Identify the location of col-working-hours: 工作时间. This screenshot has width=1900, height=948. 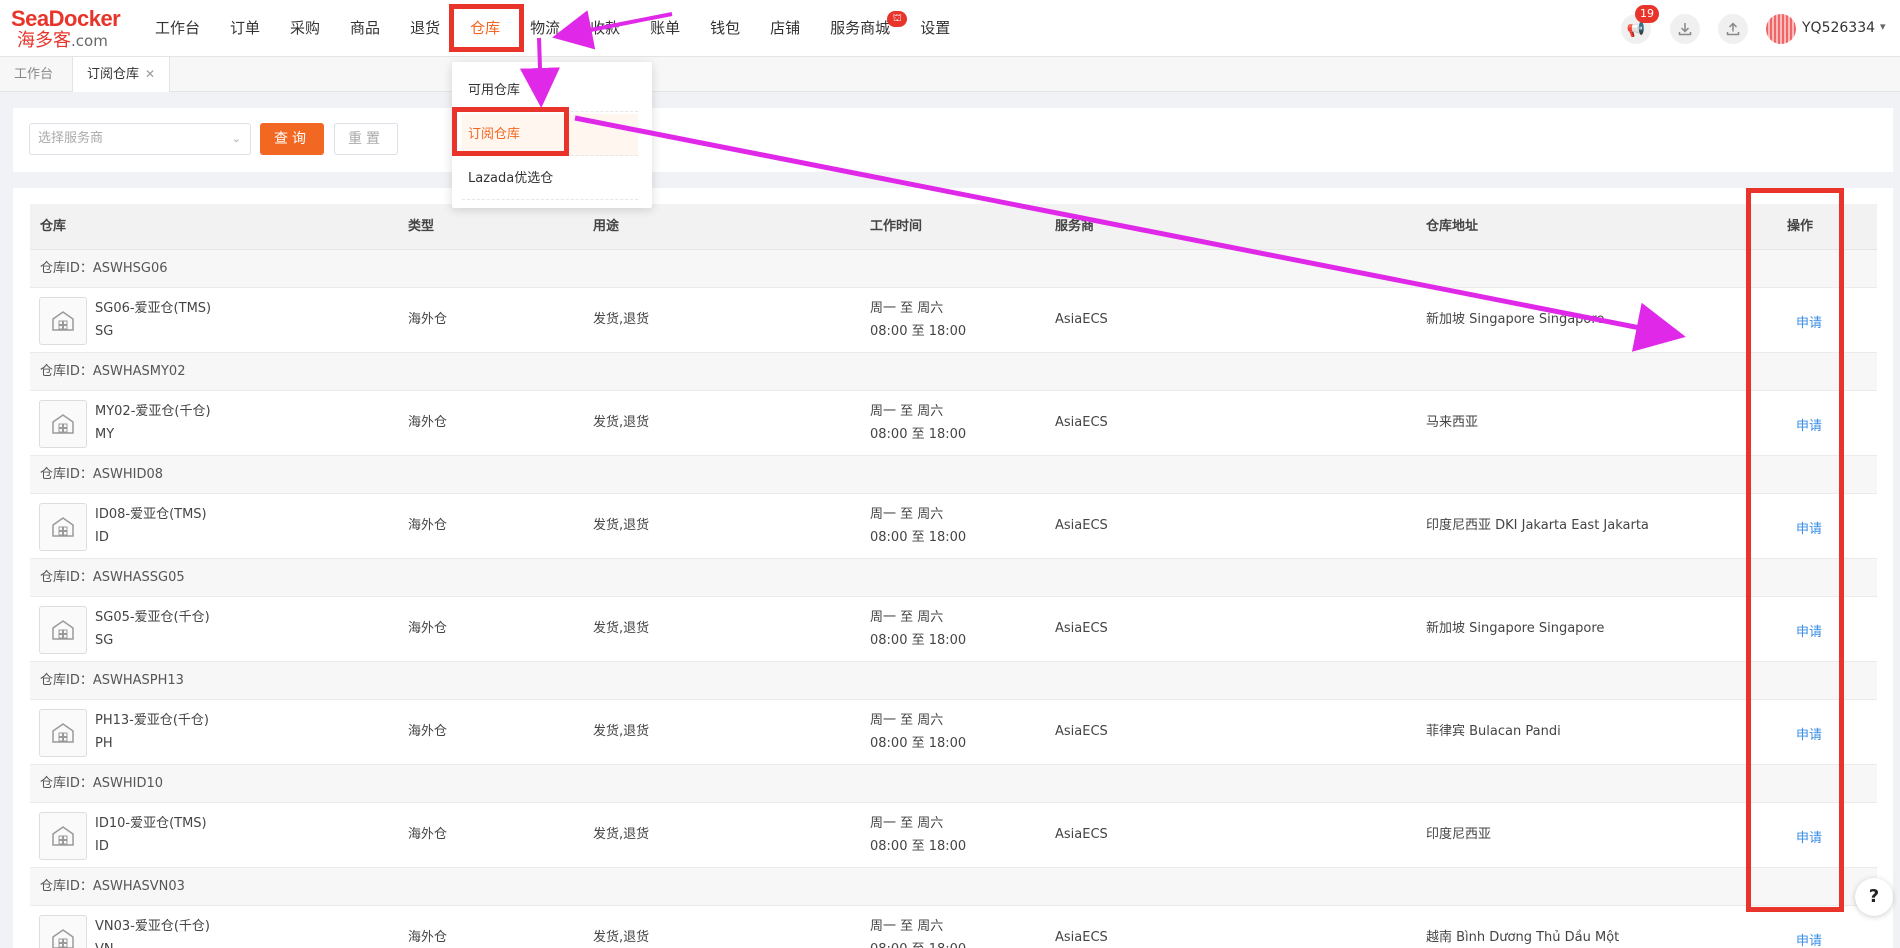
(896, 226).